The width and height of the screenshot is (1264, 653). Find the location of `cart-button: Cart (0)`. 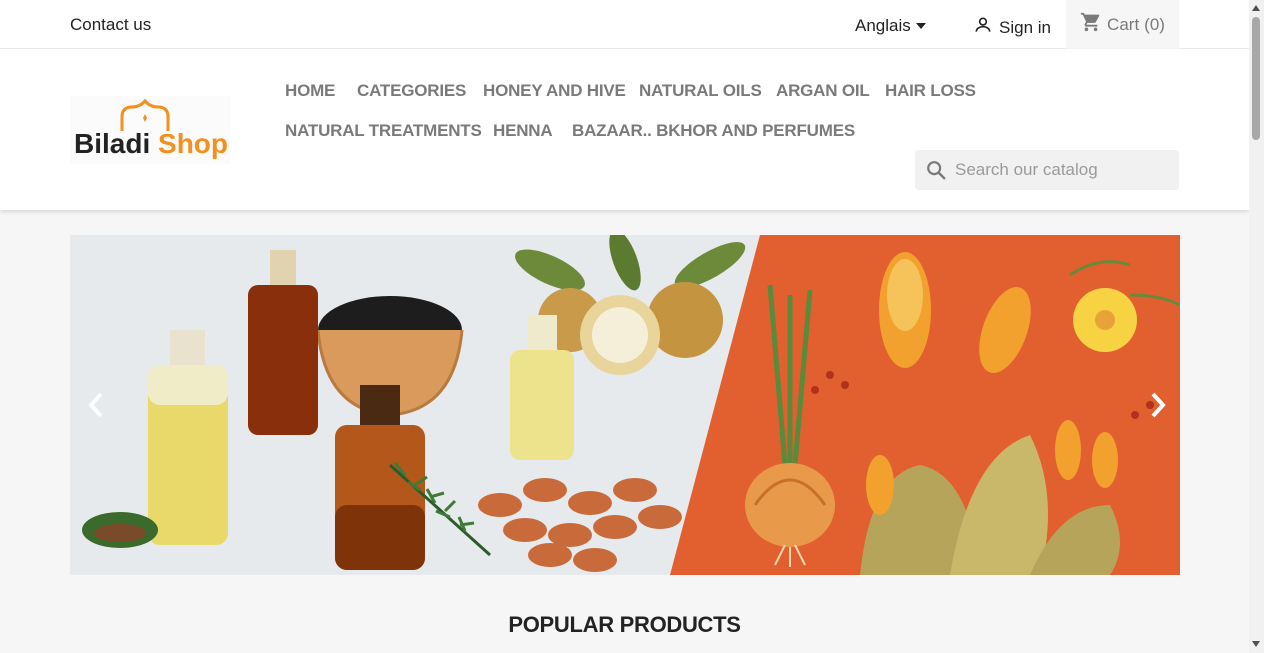

cart-button: Cart (0) is located at coordinates (1122, 24).